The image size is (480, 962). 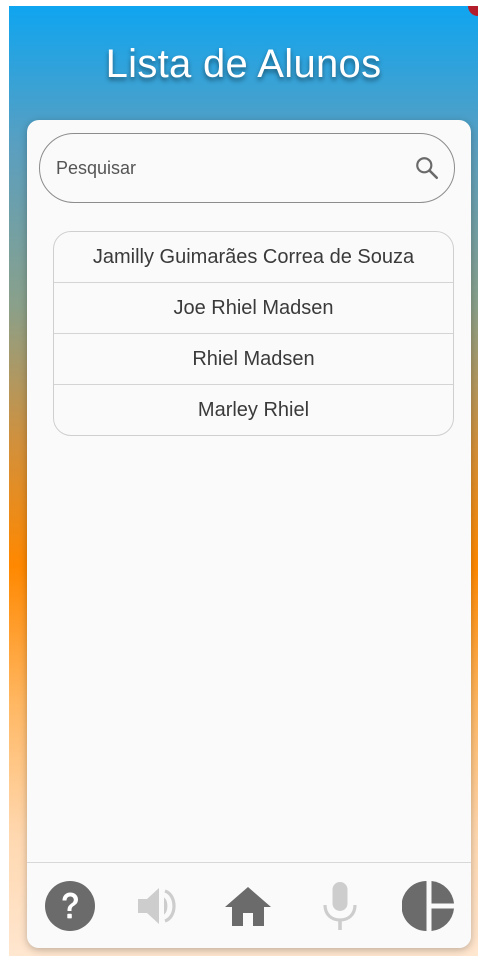 What do you see at coordinates (253, 308) in the screenshot?
I see `student-list-item: Joe Rhiel Madsen` at bounding box center [253, 308].